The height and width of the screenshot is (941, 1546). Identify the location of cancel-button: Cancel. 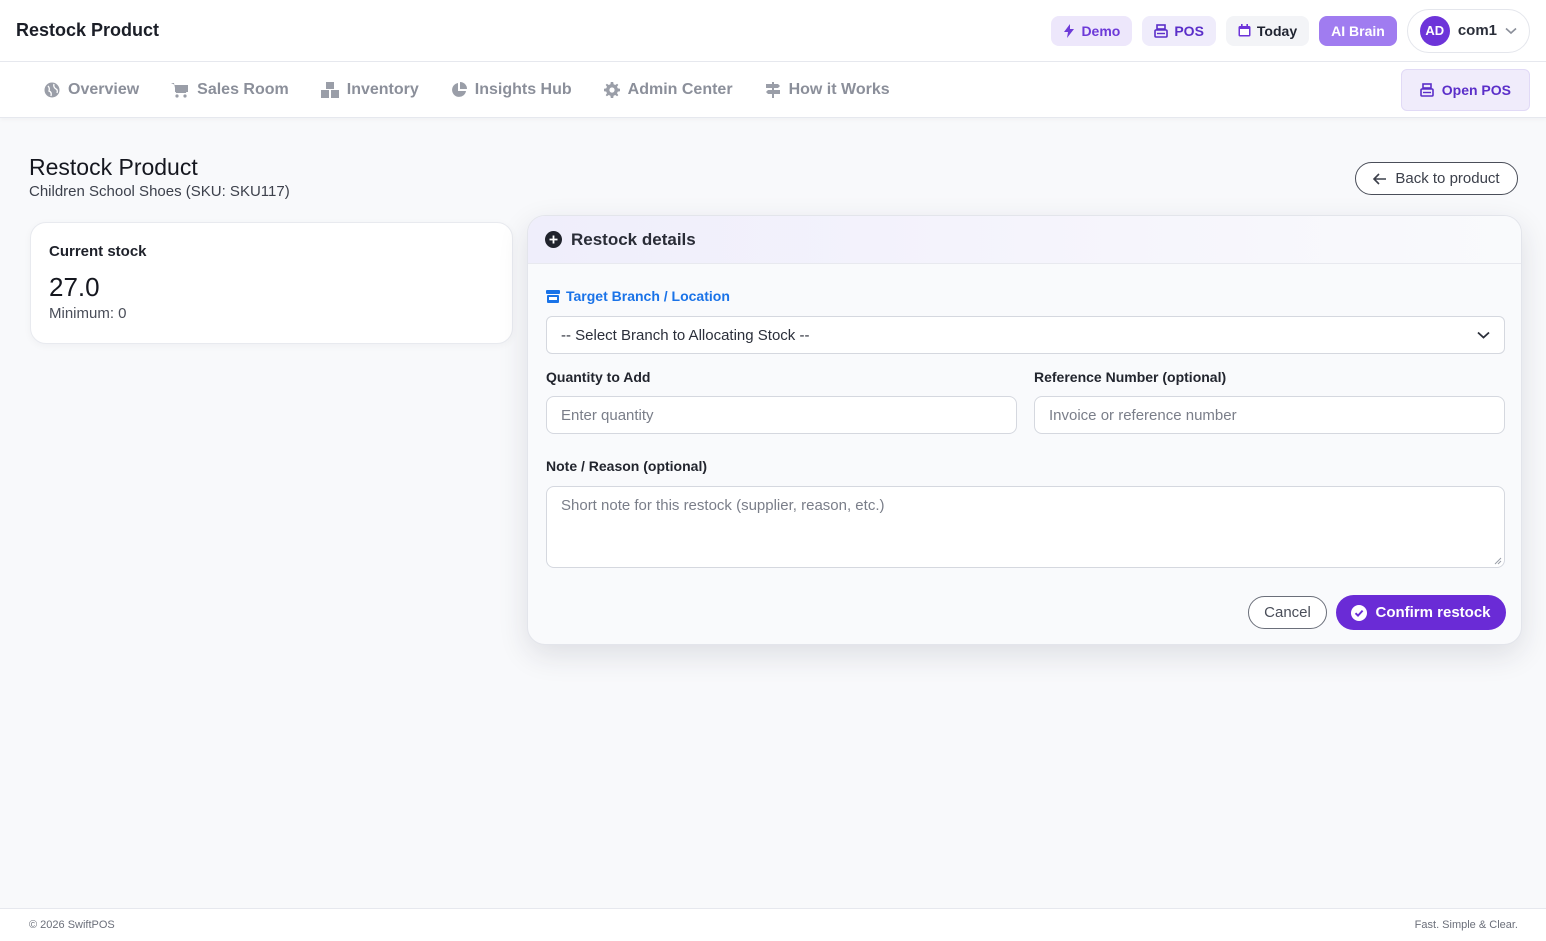
(1287, 612).